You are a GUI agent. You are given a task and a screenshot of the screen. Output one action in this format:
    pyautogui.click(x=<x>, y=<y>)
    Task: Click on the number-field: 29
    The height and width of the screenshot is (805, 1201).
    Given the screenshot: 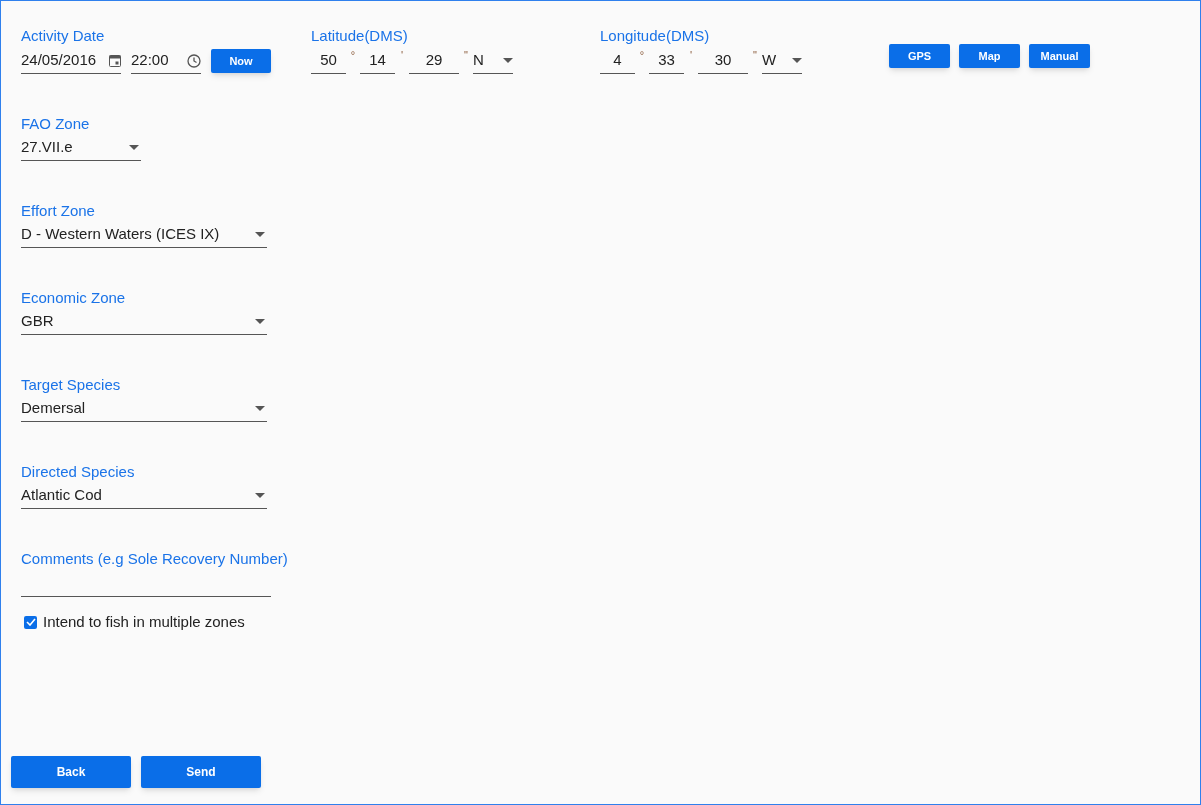 What is the action you would take?
    pyautogui.click(x=434, y=61)
    